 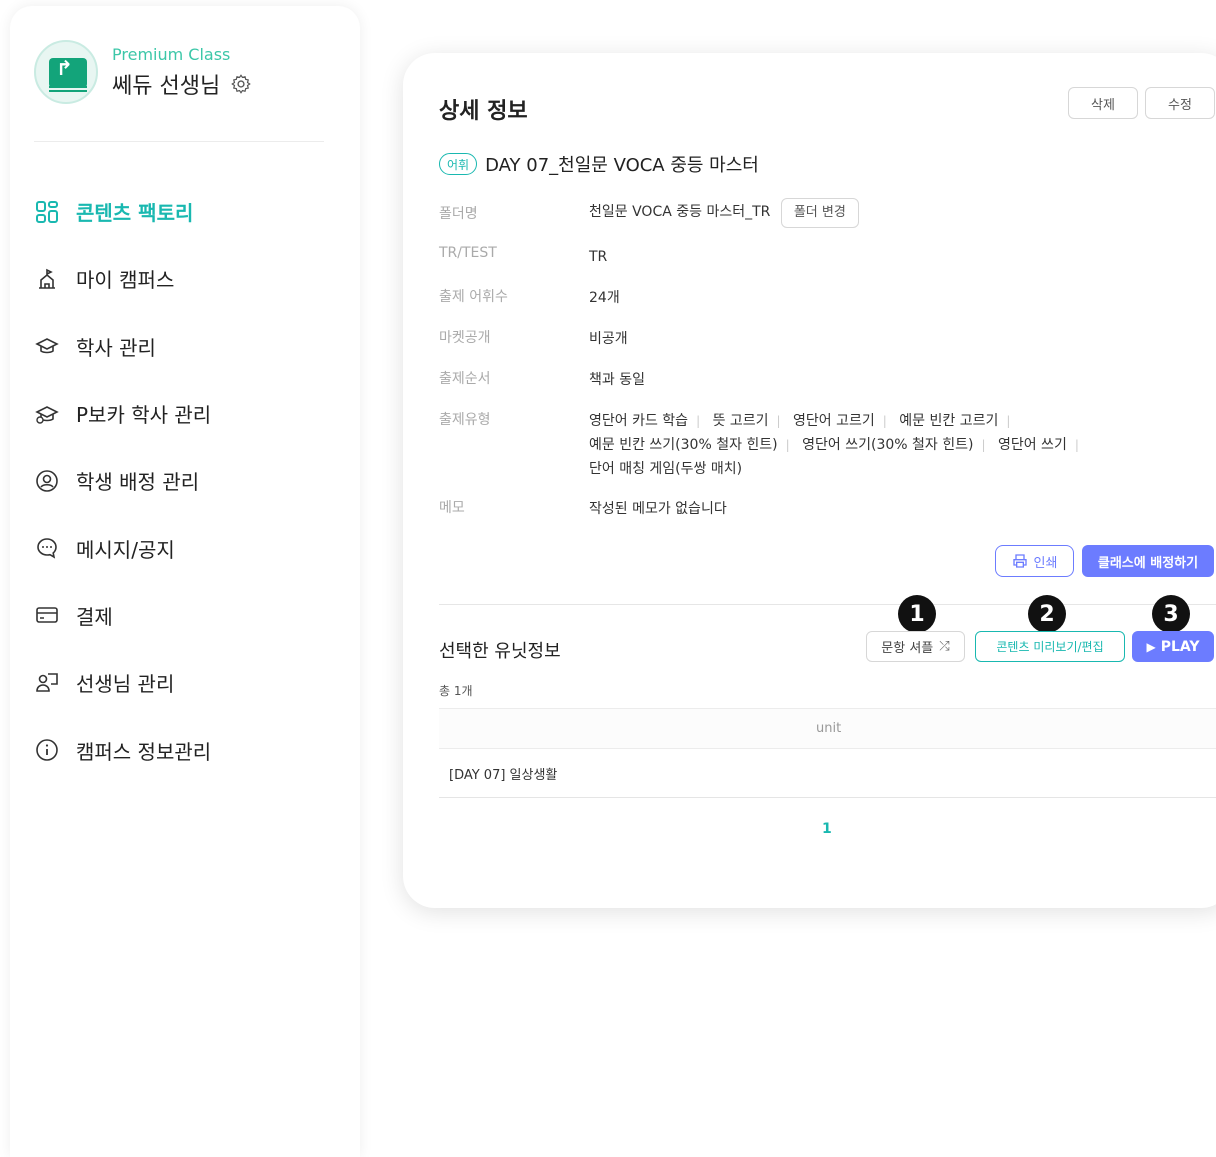 I want to click on callout-marker-1: 1, so click(x=917, y=614).